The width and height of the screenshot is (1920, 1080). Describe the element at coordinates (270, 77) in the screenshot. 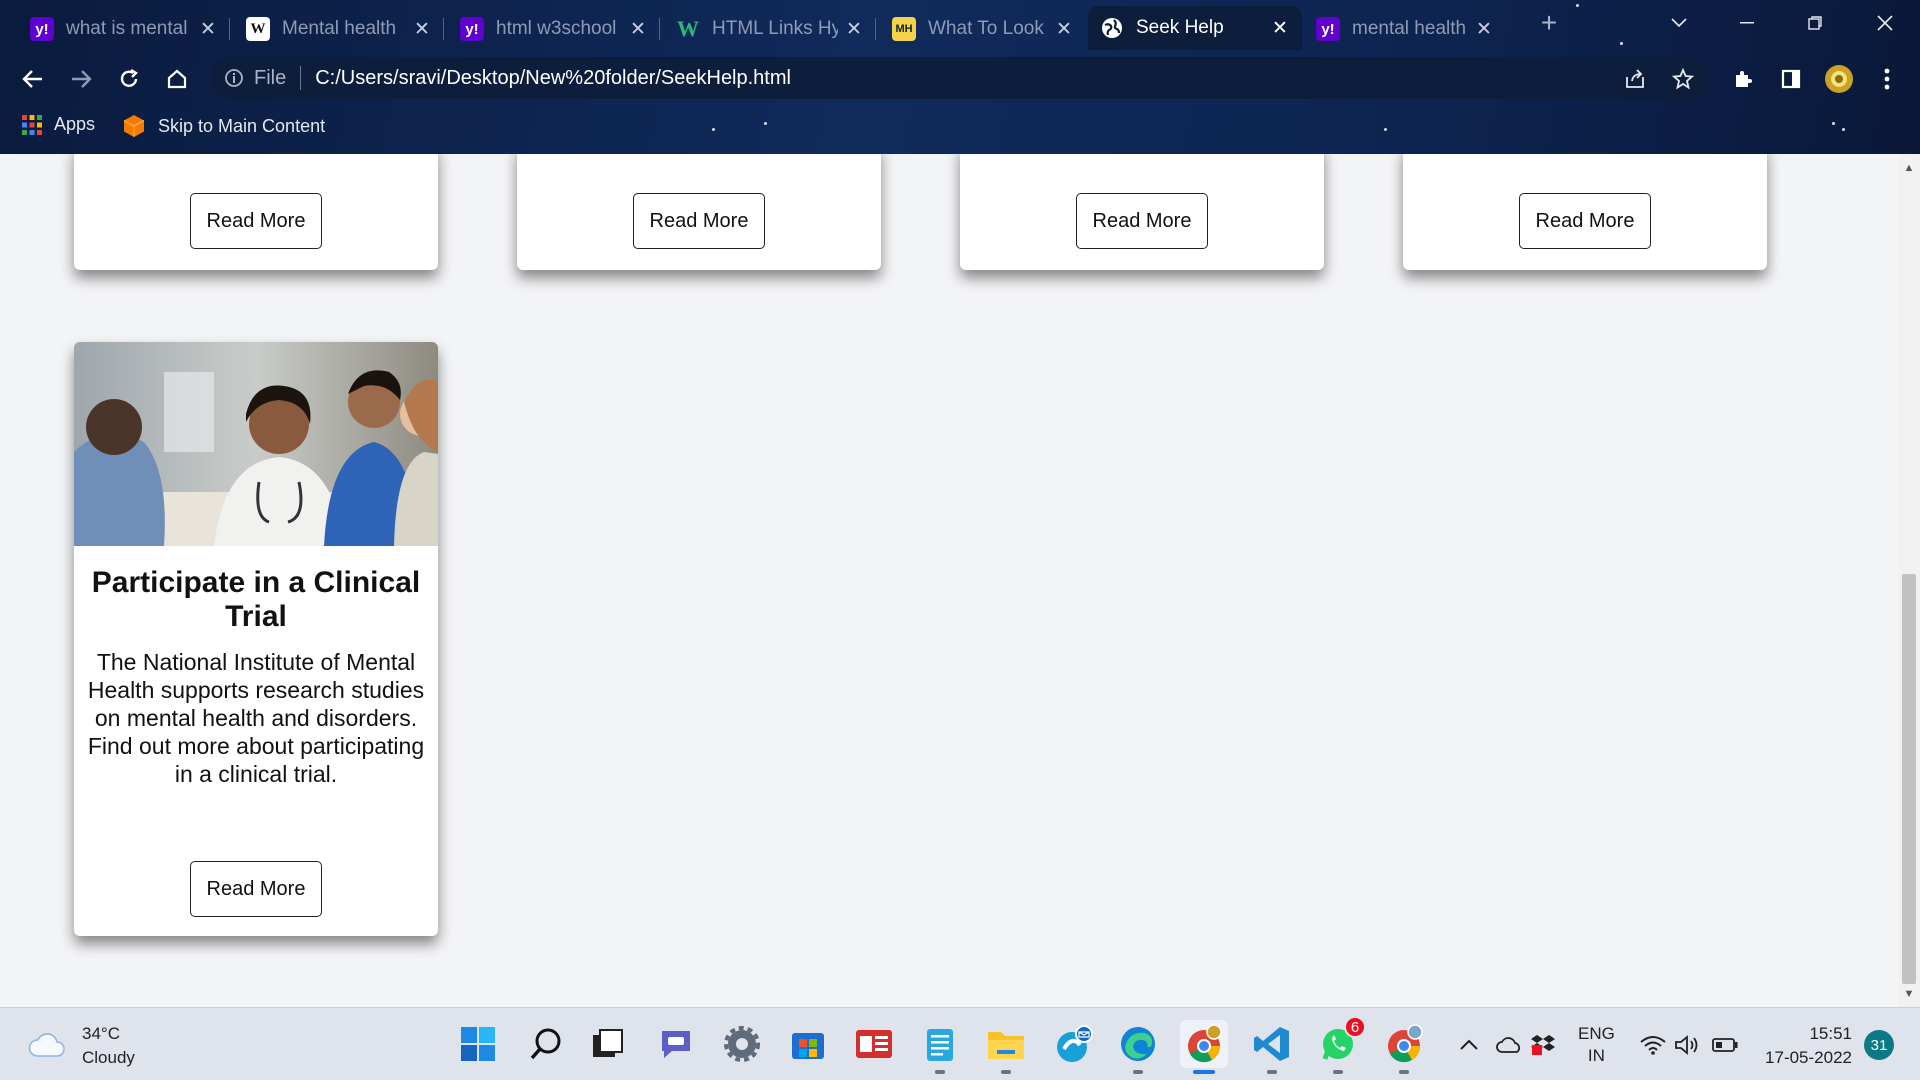

I see `scheme-label: File` at that location.